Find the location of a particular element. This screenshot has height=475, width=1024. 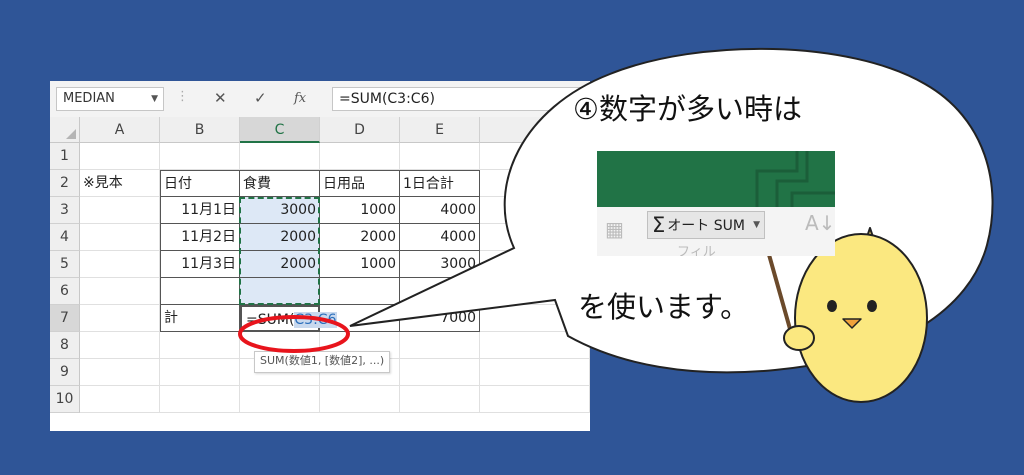

bubble-body: を使います。 is located at coordinates (664, 307).